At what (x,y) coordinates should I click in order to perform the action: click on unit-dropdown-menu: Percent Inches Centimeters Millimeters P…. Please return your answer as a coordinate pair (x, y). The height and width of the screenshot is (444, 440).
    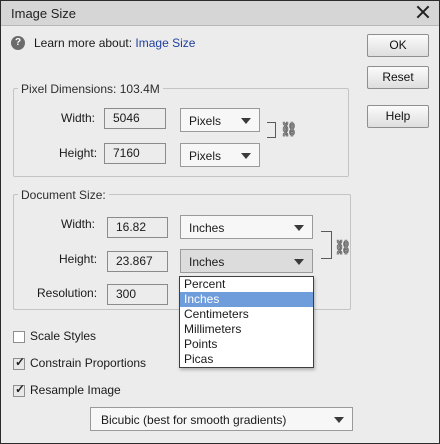
    Looking at the image, I should click on (246, 322).